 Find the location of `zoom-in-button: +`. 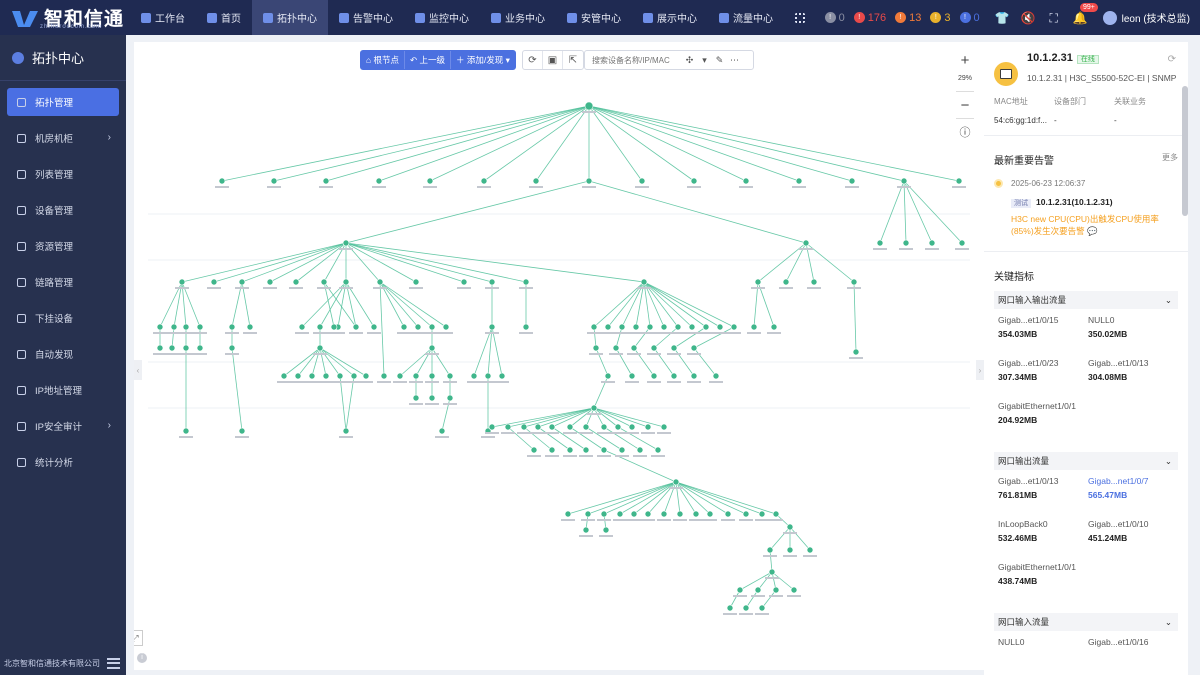

zoom-in-button: + is located at coordinates (965, 60).